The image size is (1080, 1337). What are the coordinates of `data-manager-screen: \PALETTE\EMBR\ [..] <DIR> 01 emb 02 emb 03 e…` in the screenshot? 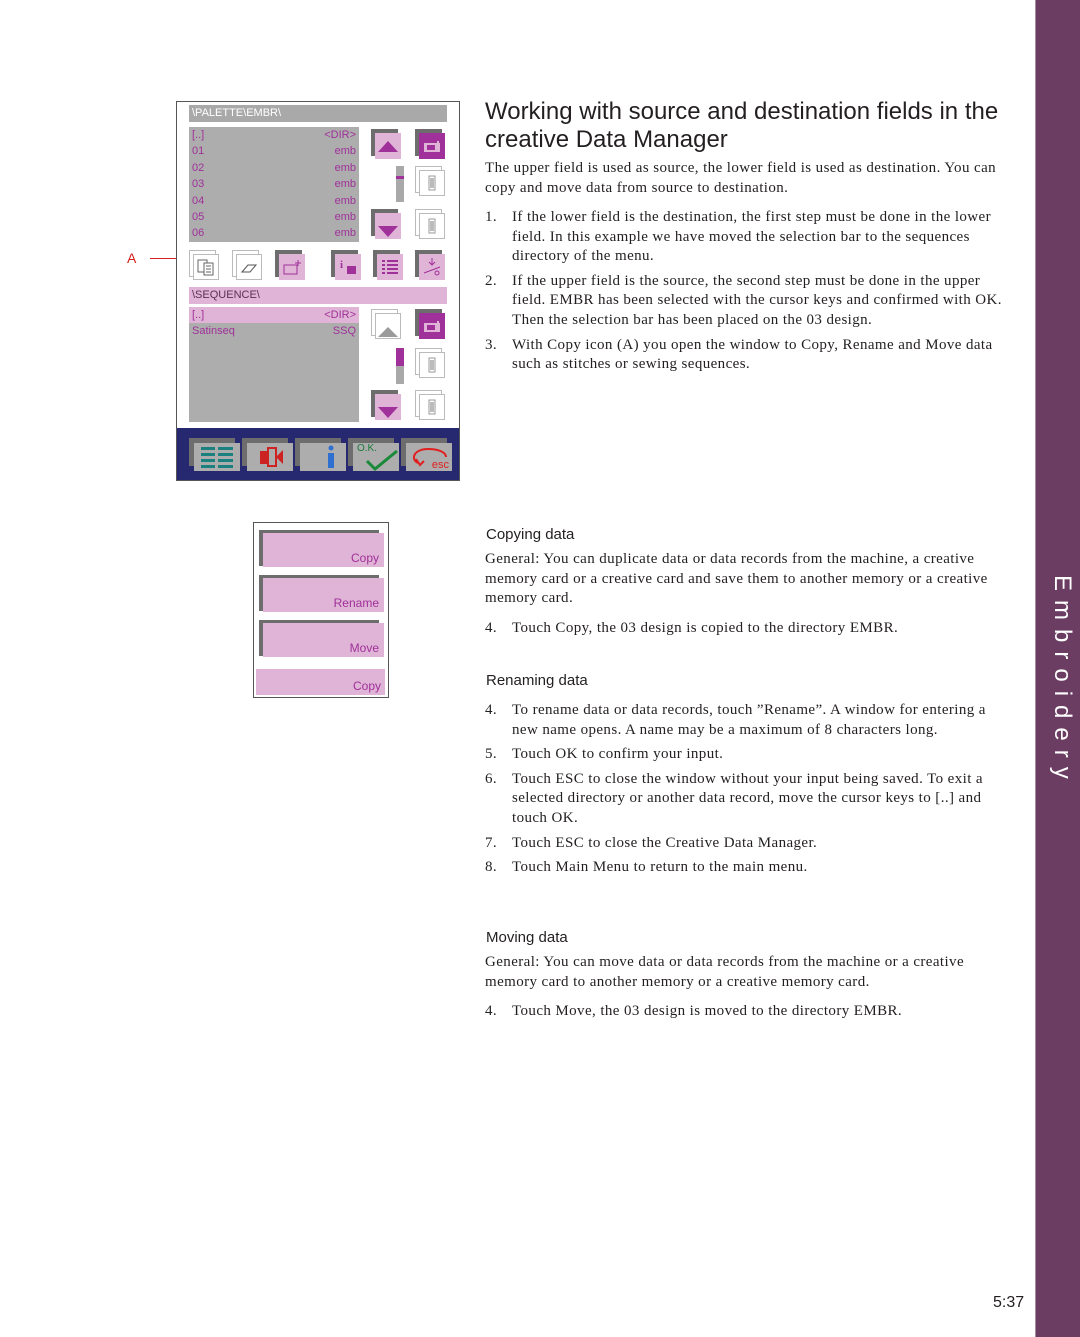 It's located at (318, 291).